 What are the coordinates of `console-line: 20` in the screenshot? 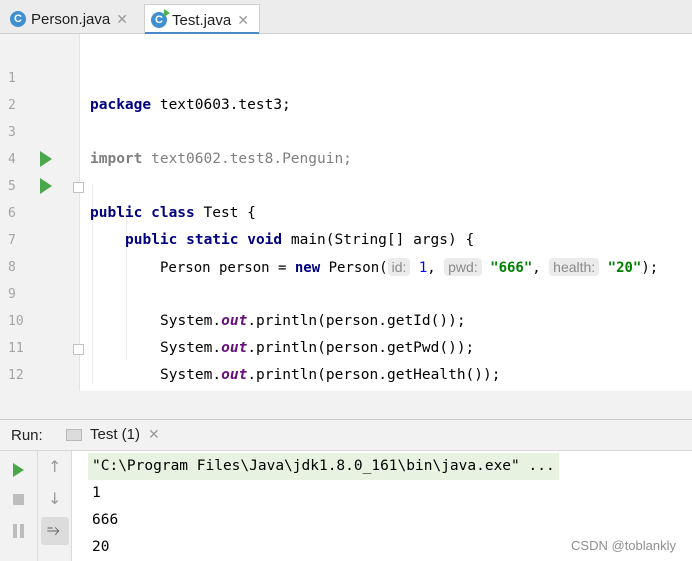 It's located at (101, 547).